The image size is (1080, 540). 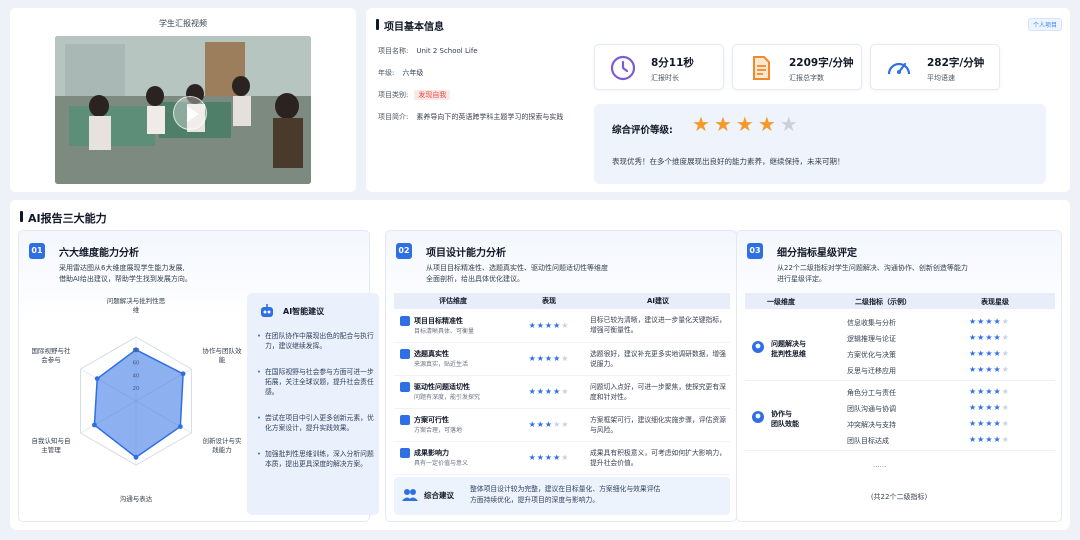 I want to click on group-name-line: 协作与, so click(x=781, y=414).